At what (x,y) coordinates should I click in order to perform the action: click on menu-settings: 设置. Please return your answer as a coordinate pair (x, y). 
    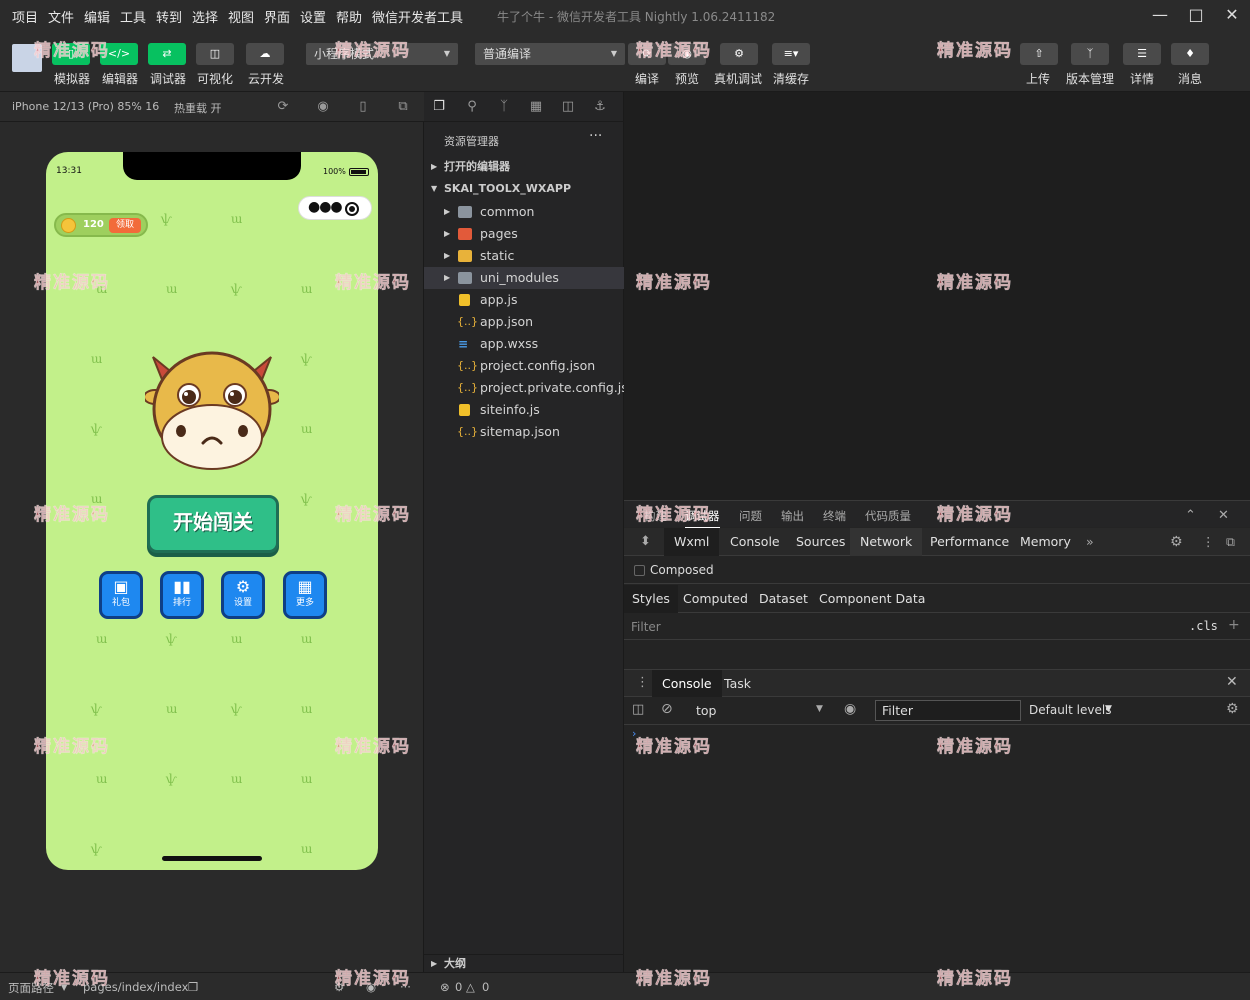
    Looking at the image, I should click on (313, 16).